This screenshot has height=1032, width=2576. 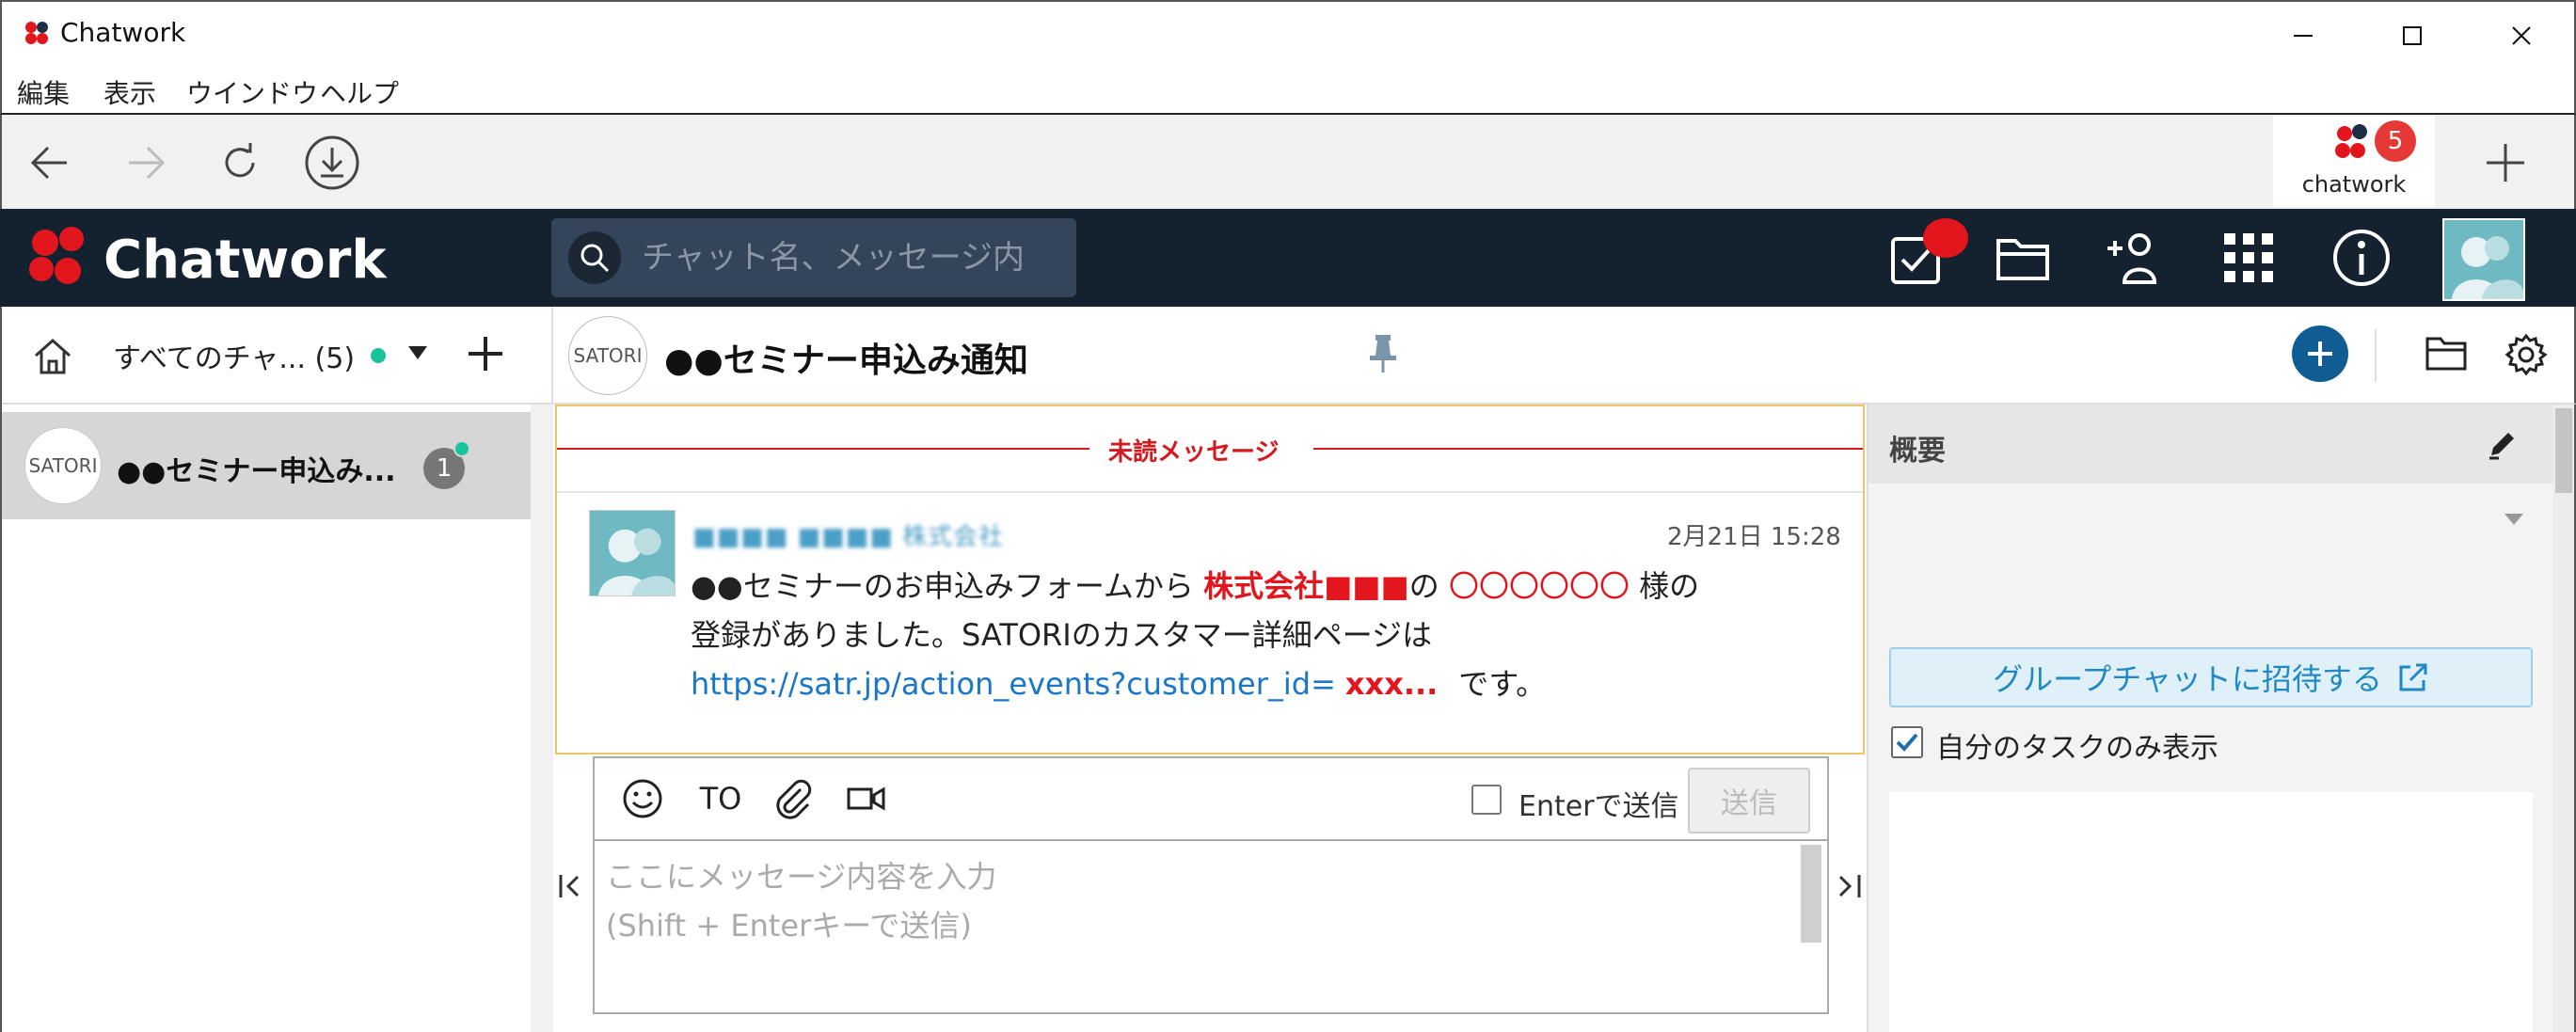 What do you see at coordinates (129, 92) in the screenshot?
I see `menu-view: 表示` at bounding box center [129, 92].